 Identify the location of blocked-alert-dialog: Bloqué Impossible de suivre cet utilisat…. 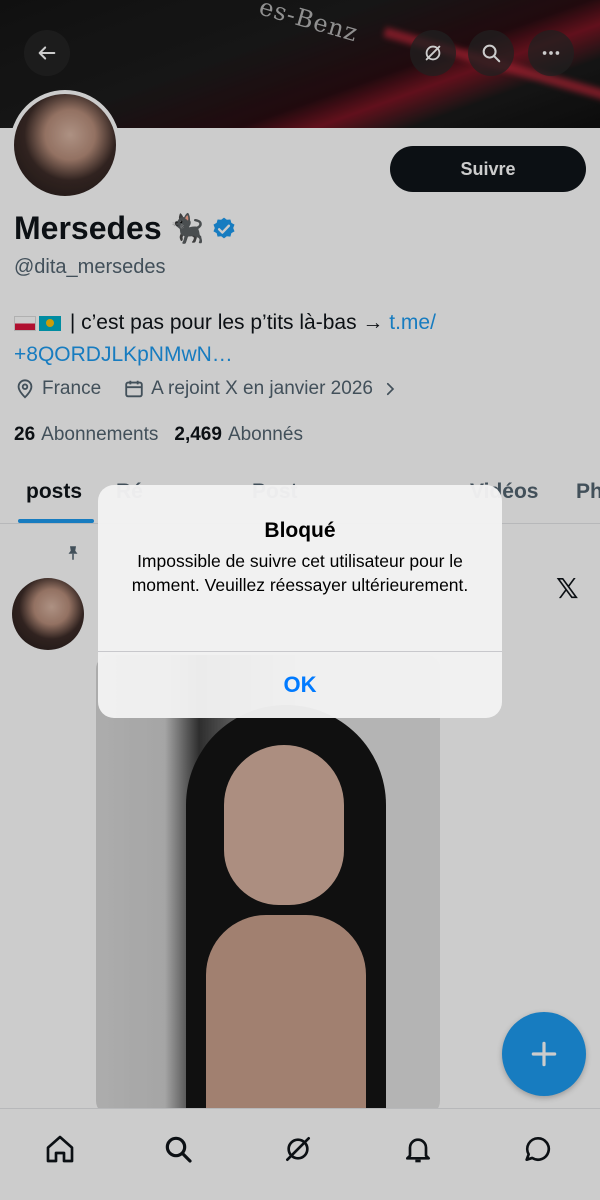
(300, 601).